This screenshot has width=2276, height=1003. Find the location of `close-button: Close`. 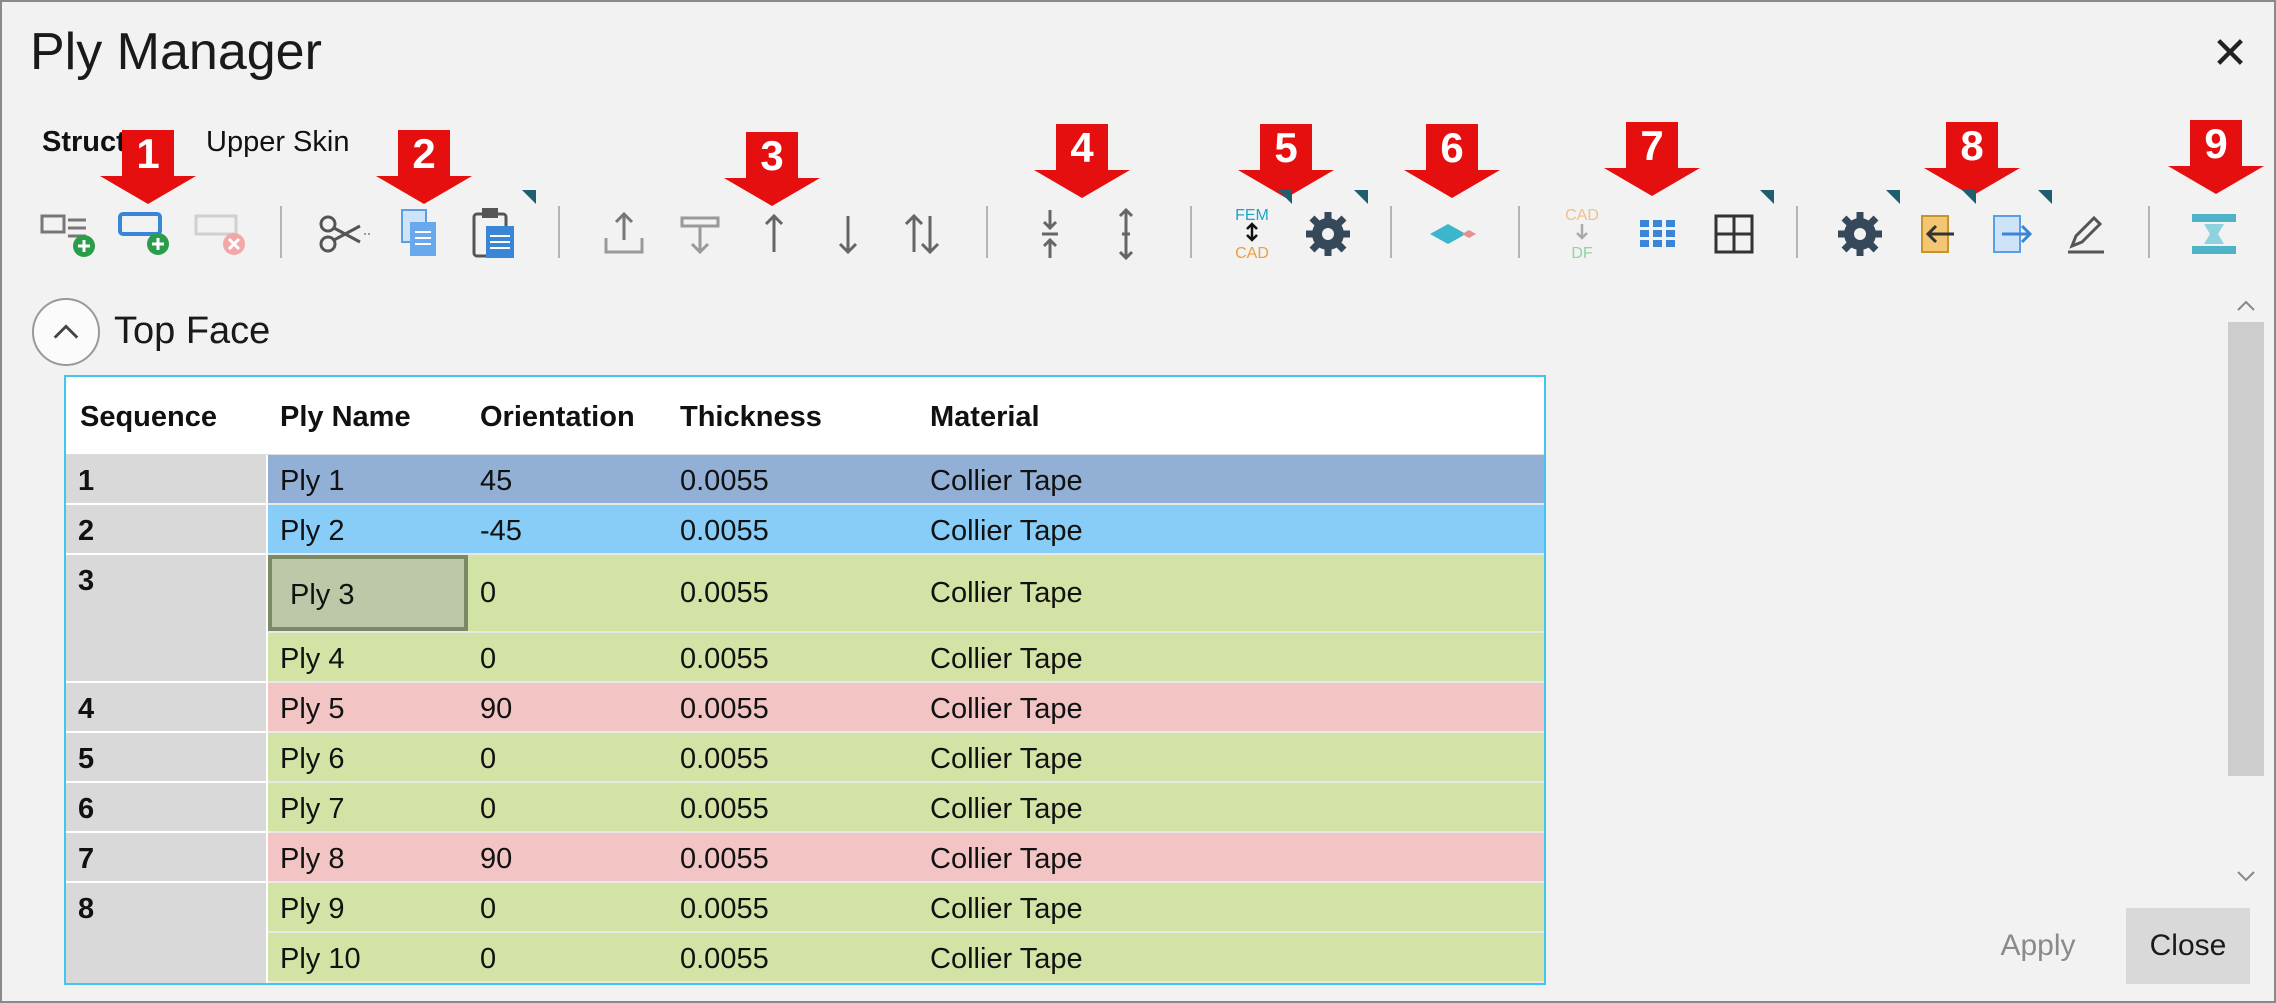

close-button: Close is located at coordinates (2188, 946).